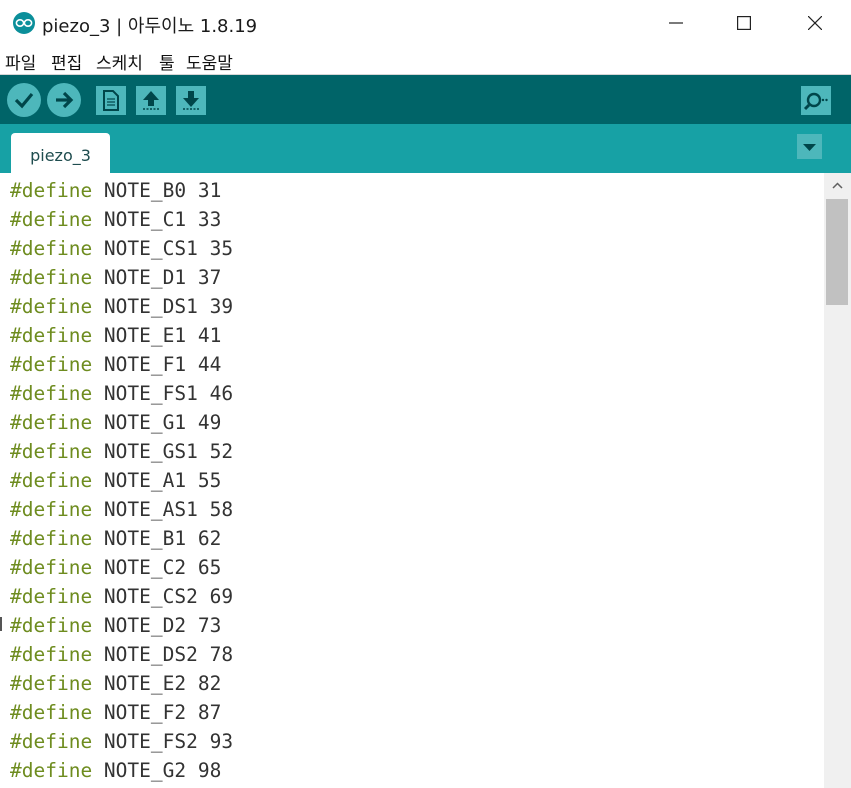 The height and width of the screenshot is (788, 851). I want to click on save-icon, so click(191, 100).